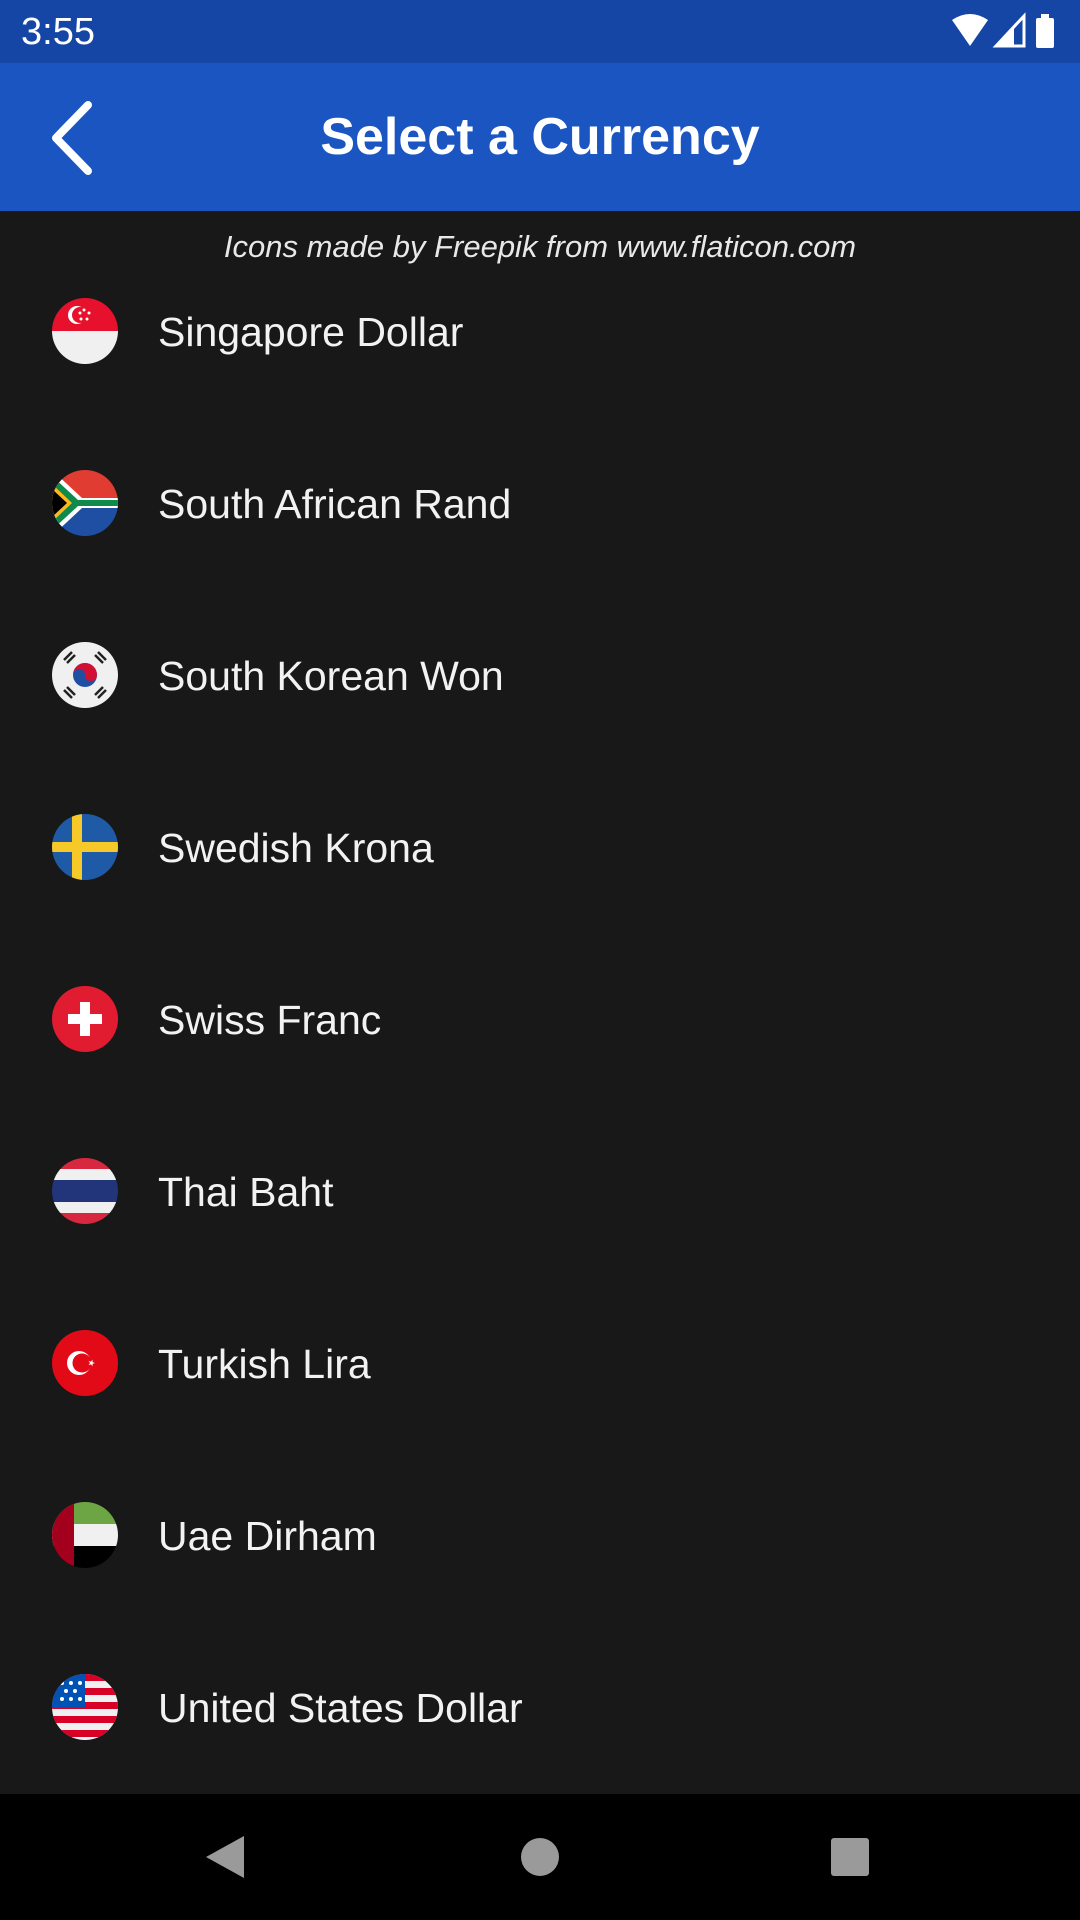  I want to click on currency-name: United States Dollar, so click(340, 1708).